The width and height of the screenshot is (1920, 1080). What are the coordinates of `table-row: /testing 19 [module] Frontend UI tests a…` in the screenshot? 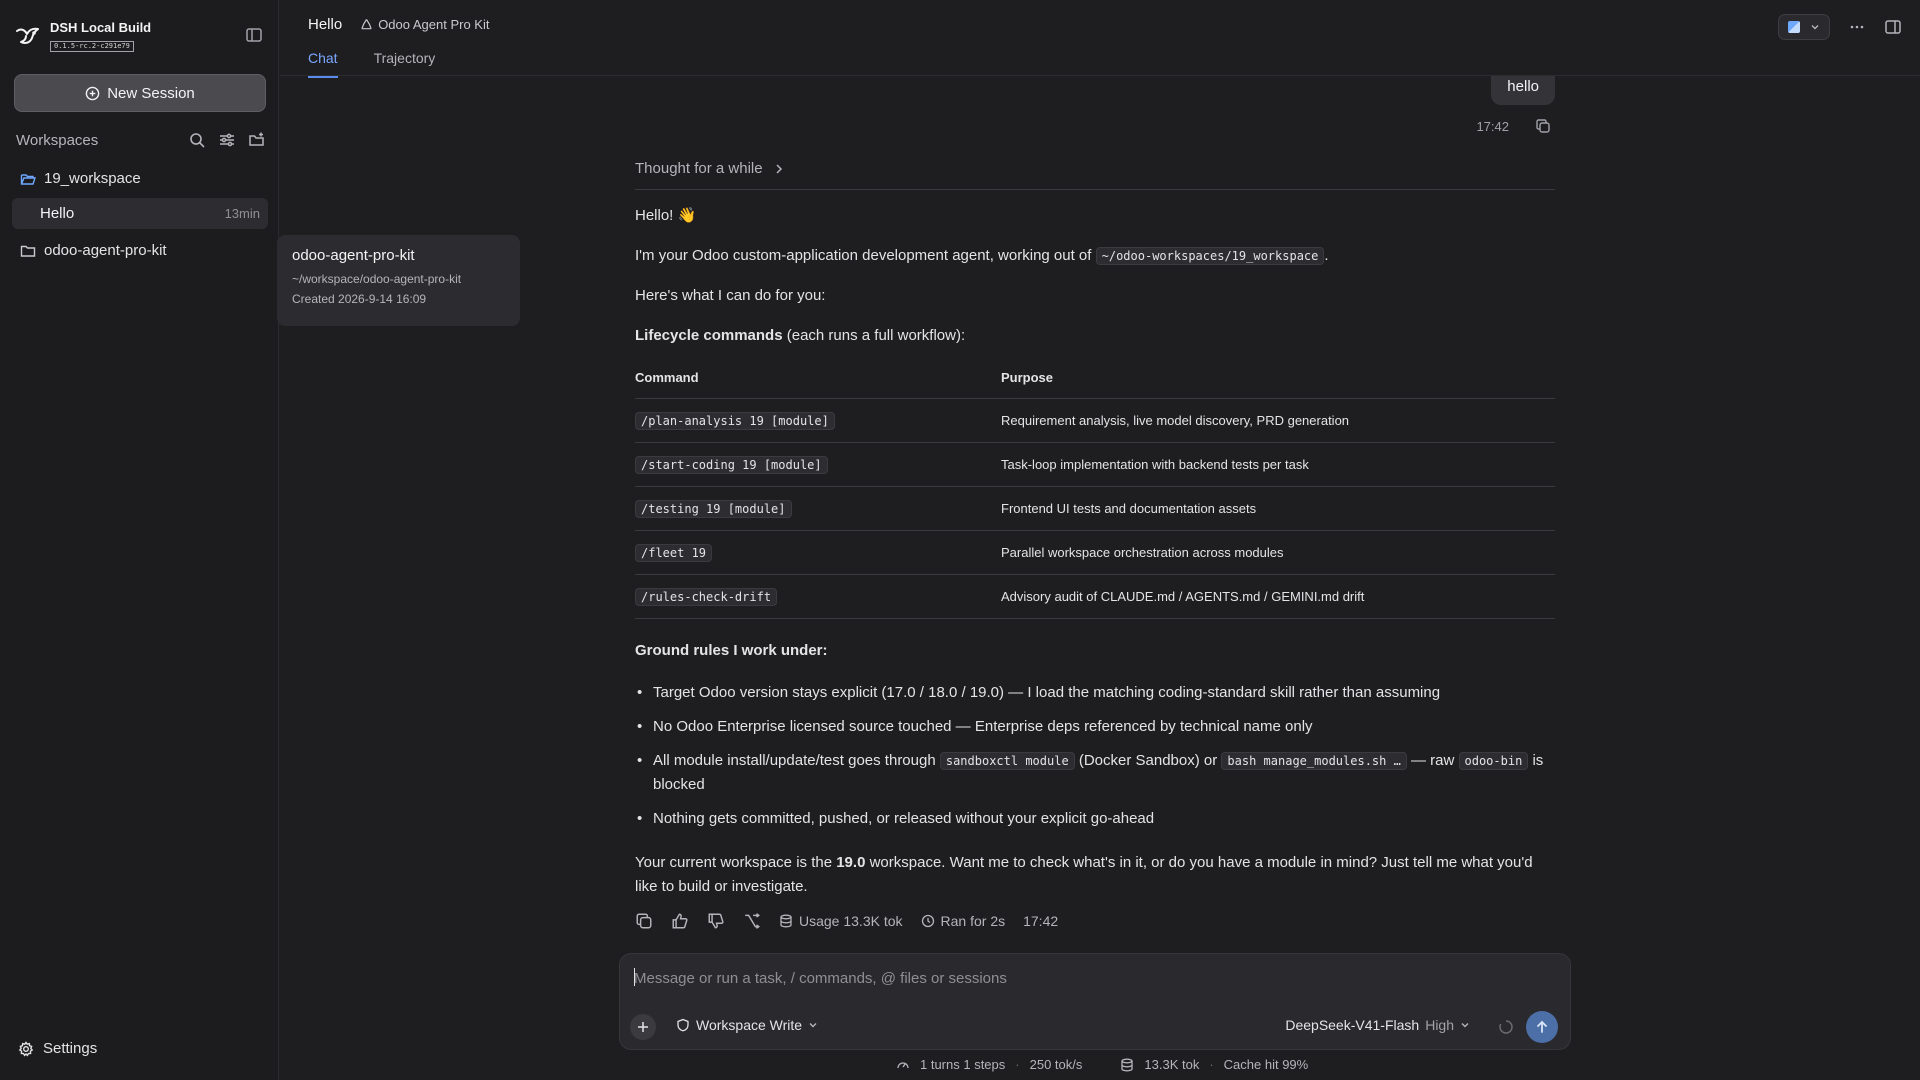 It's located at (1095, 508).